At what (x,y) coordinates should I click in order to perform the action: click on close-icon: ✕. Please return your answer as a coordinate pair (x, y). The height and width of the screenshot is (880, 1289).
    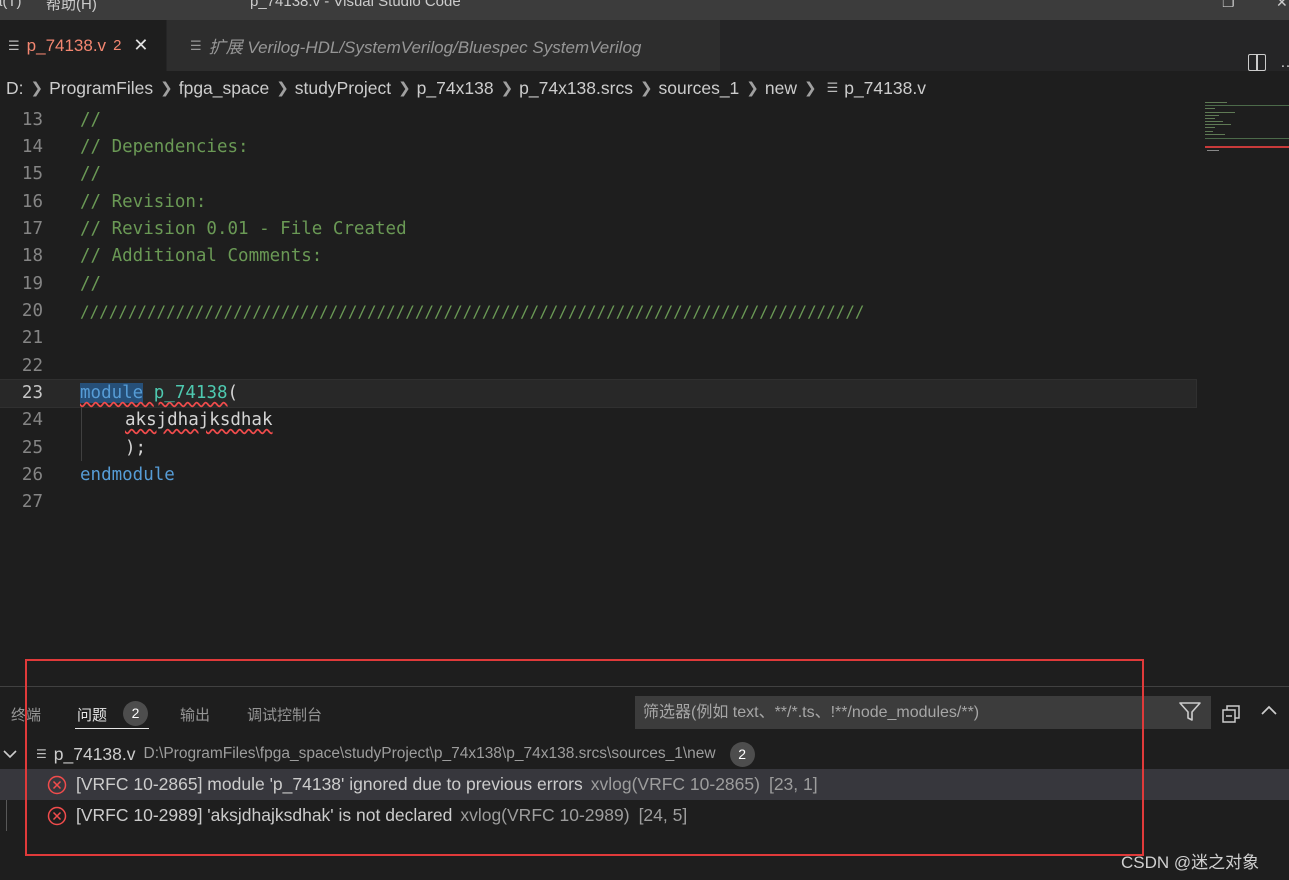
    Looking at the image, I should click on (140, 45).